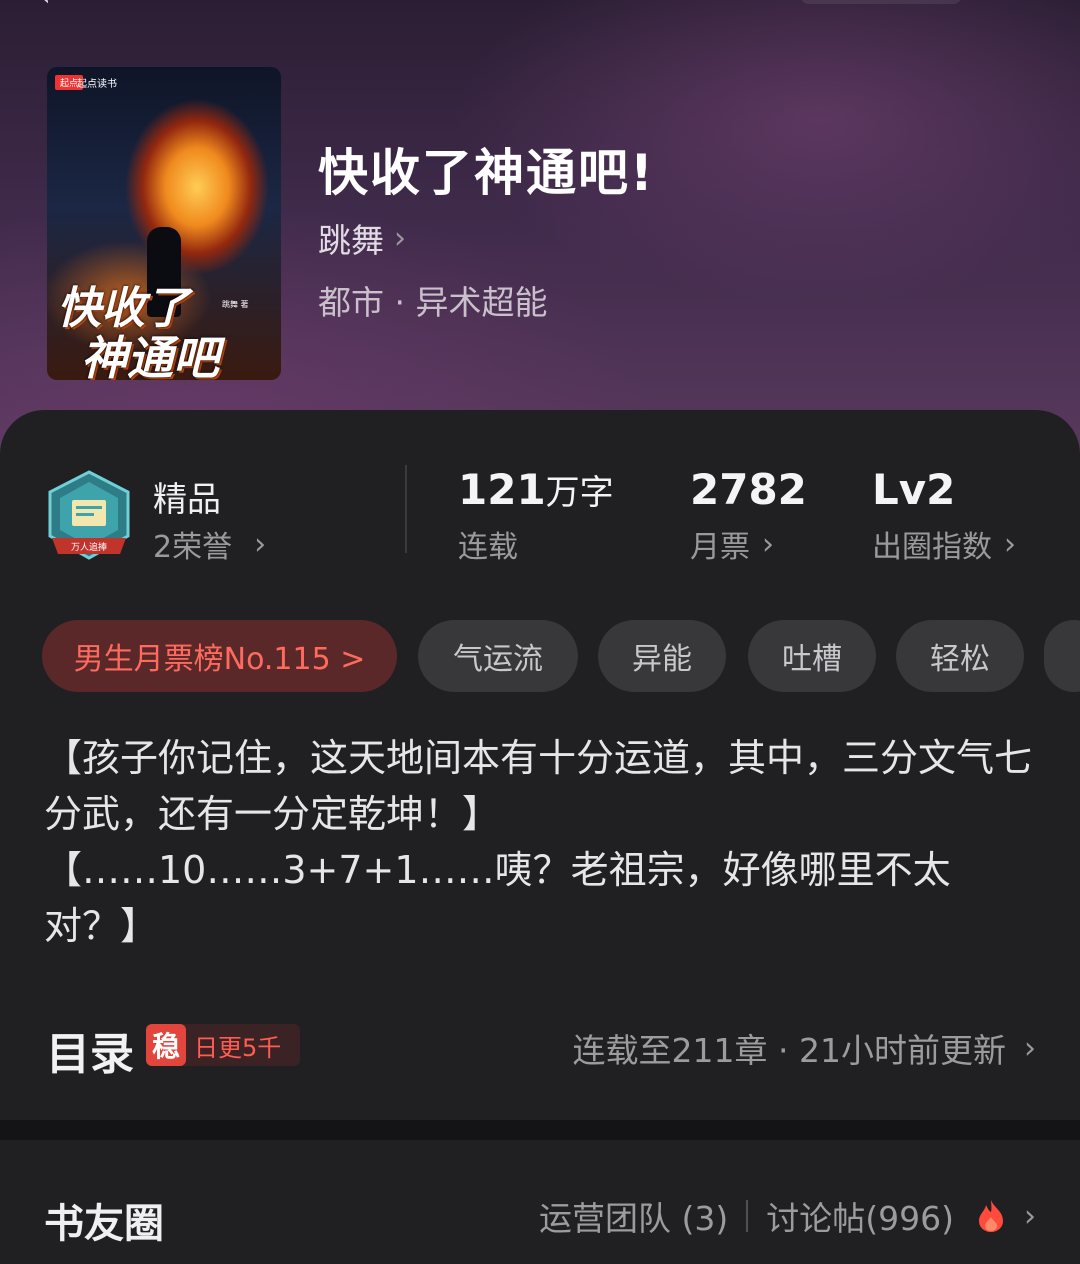  What do you see at coordinates (634, 1218) in the screenshot?
I see `operation-team: 运营团队 (3)` at bounding box center [634, 1218].